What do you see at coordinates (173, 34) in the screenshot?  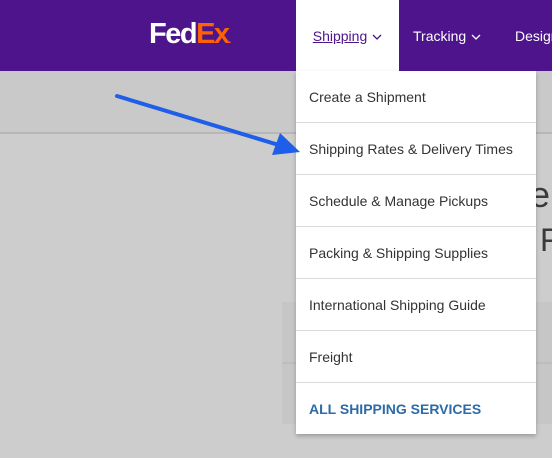 I see `logo-fed: Fed` at bounding box center [173, 34].